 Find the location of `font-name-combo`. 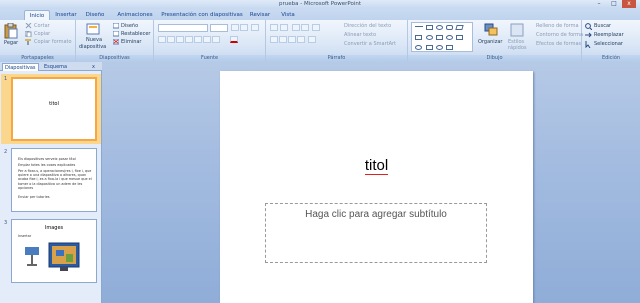

font-name-combo is located at coordinates (183, 28).